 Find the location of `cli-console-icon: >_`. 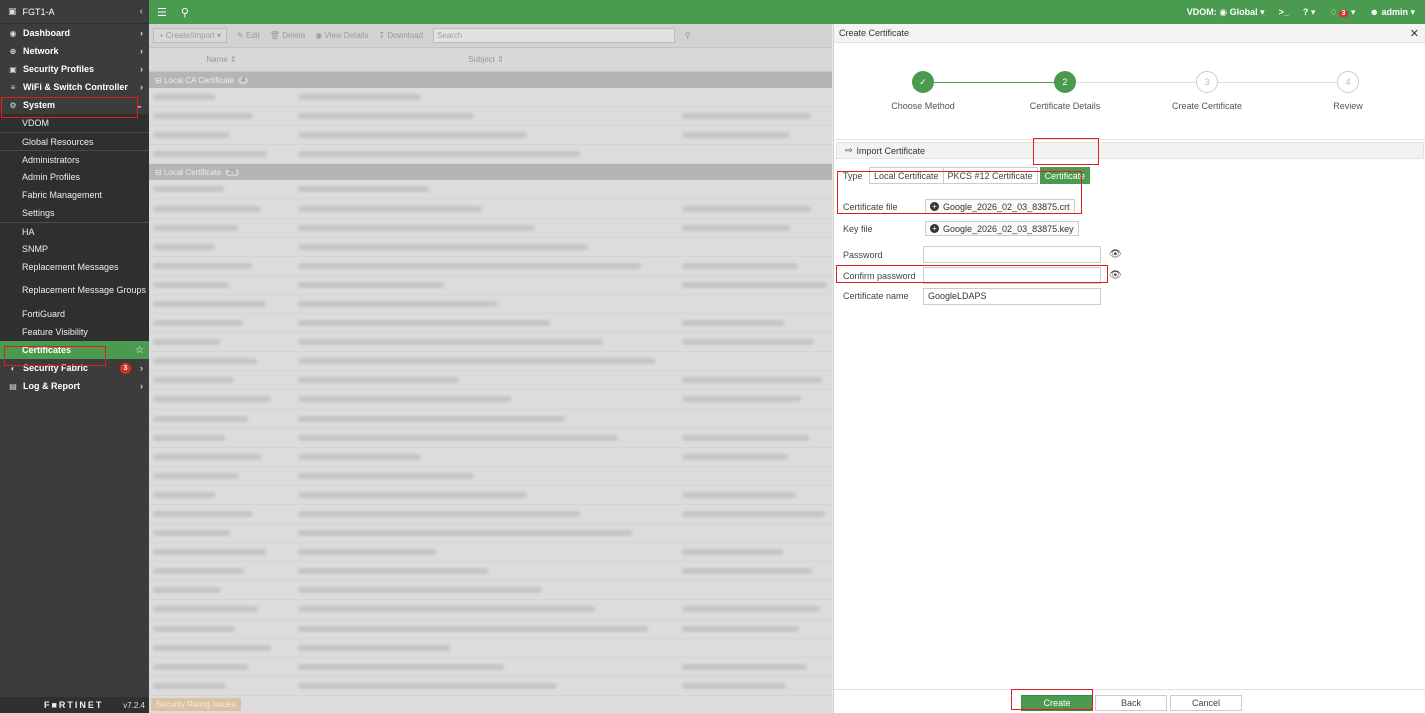

cli-console-icon: >_ is located at coordinates (1284, 12).